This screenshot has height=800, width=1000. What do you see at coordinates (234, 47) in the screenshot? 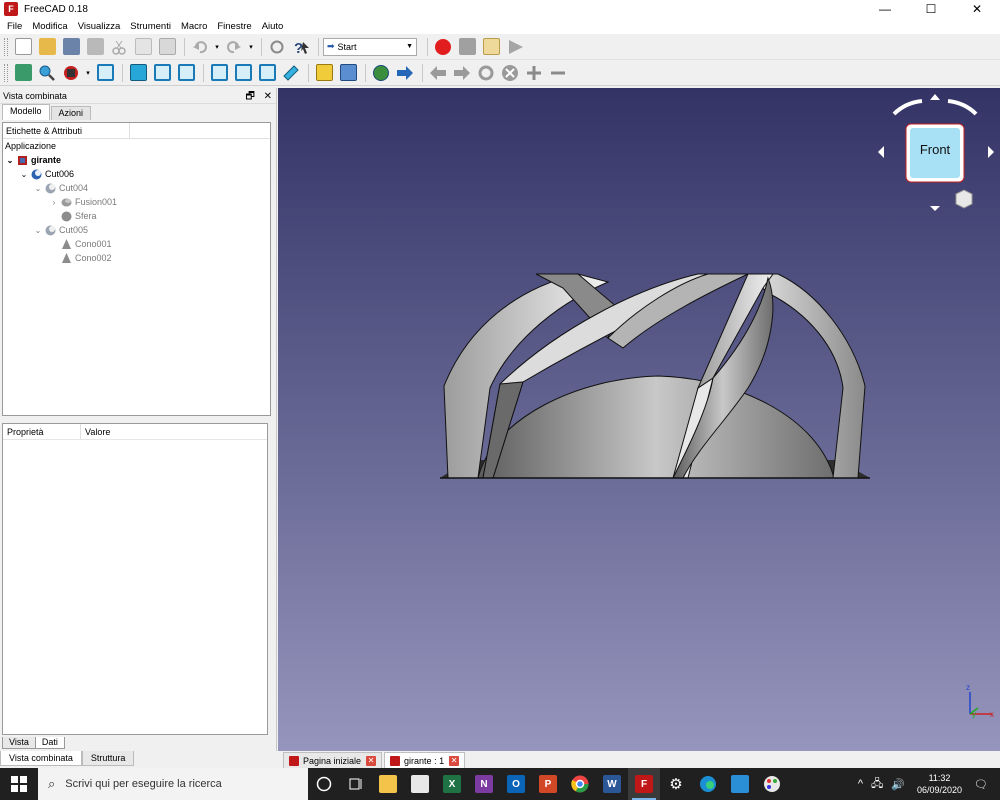
I see `redo-icon` at bounding box center [234, 47].